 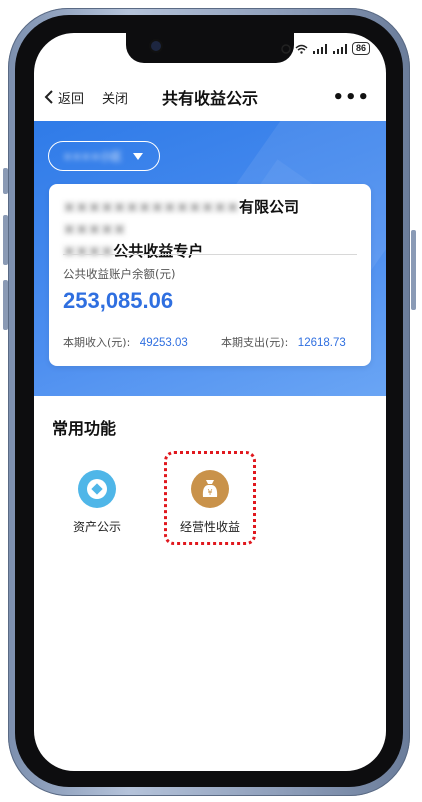 I want to click on wifi-icon, so click(x=301, y=49).